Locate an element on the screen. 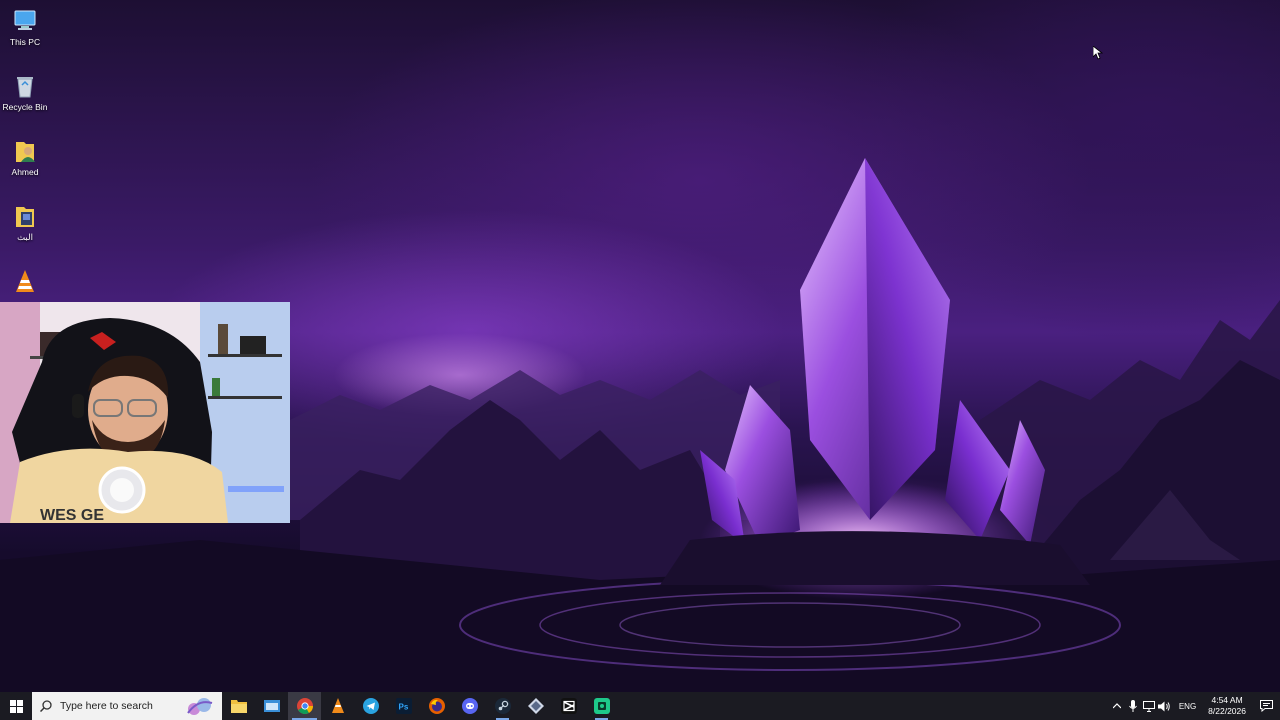 The image size is (1280, 720). taskbar-app-green is located at coordinates (601, 706).